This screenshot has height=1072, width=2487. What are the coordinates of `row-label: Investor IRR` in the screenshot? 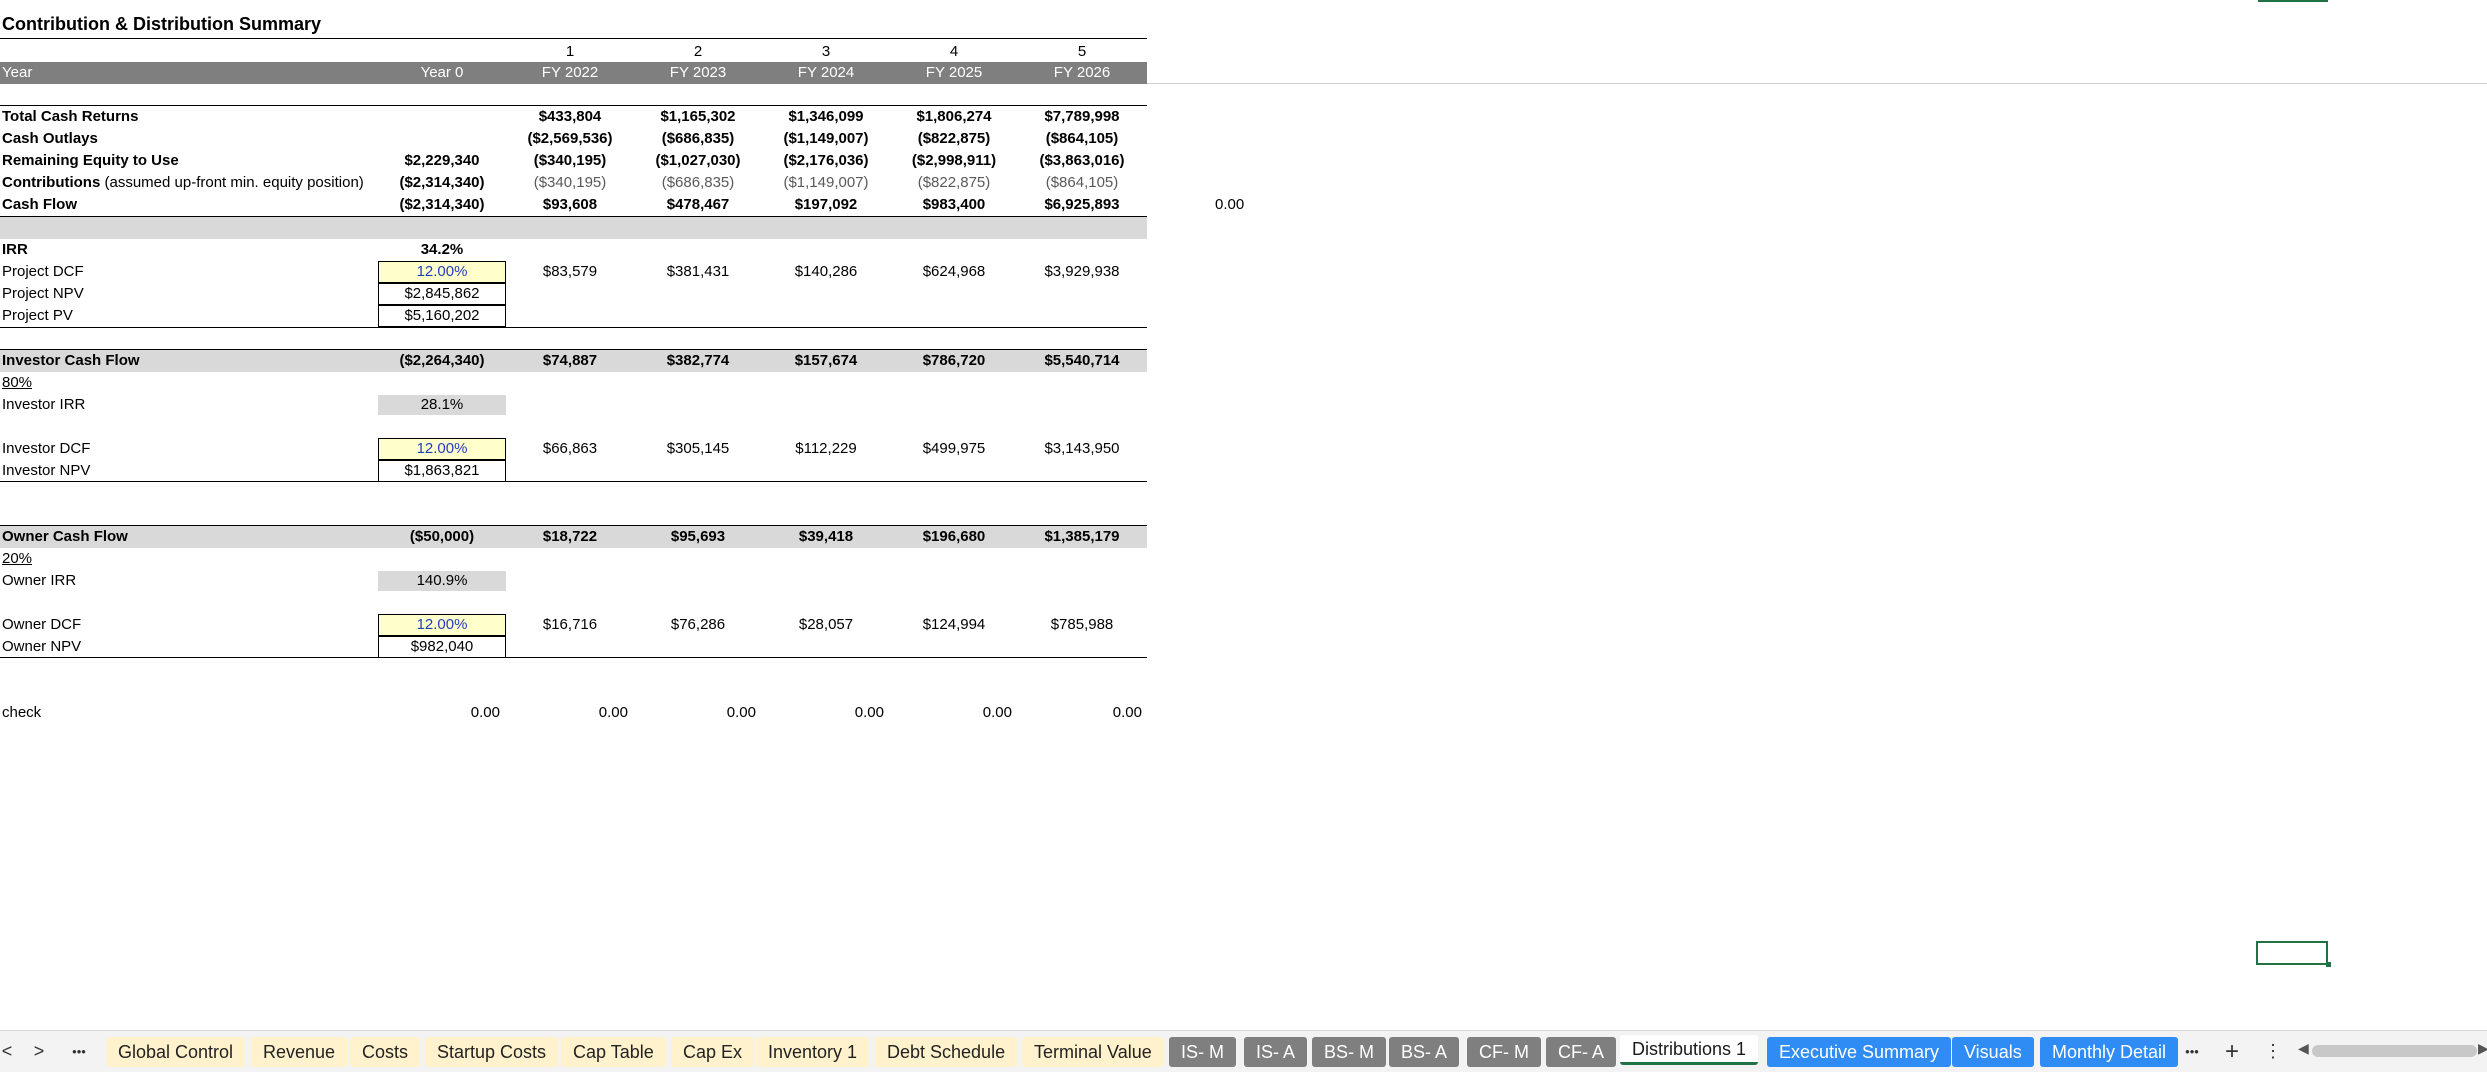 It's located at (43, 405).